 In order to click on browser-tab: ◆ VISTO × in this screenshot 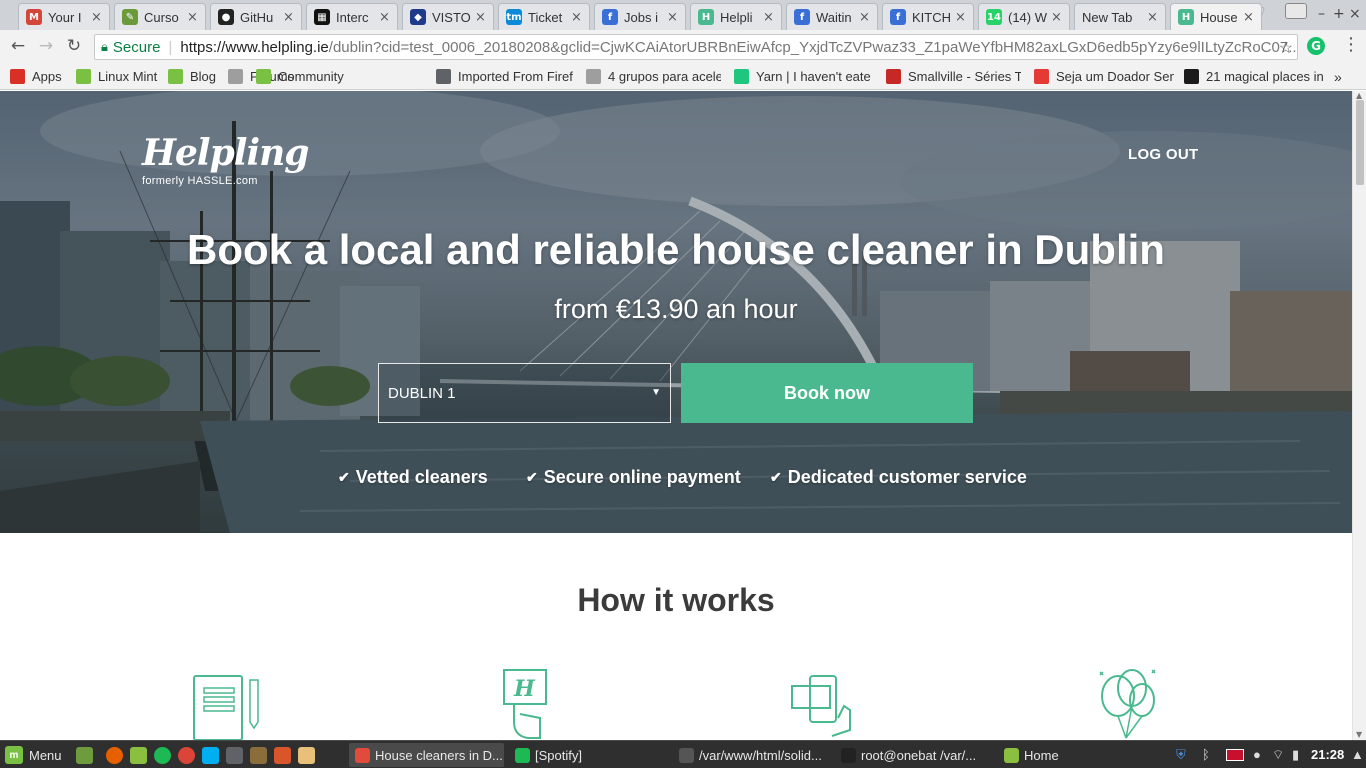, I will do `click(448, 16)`.